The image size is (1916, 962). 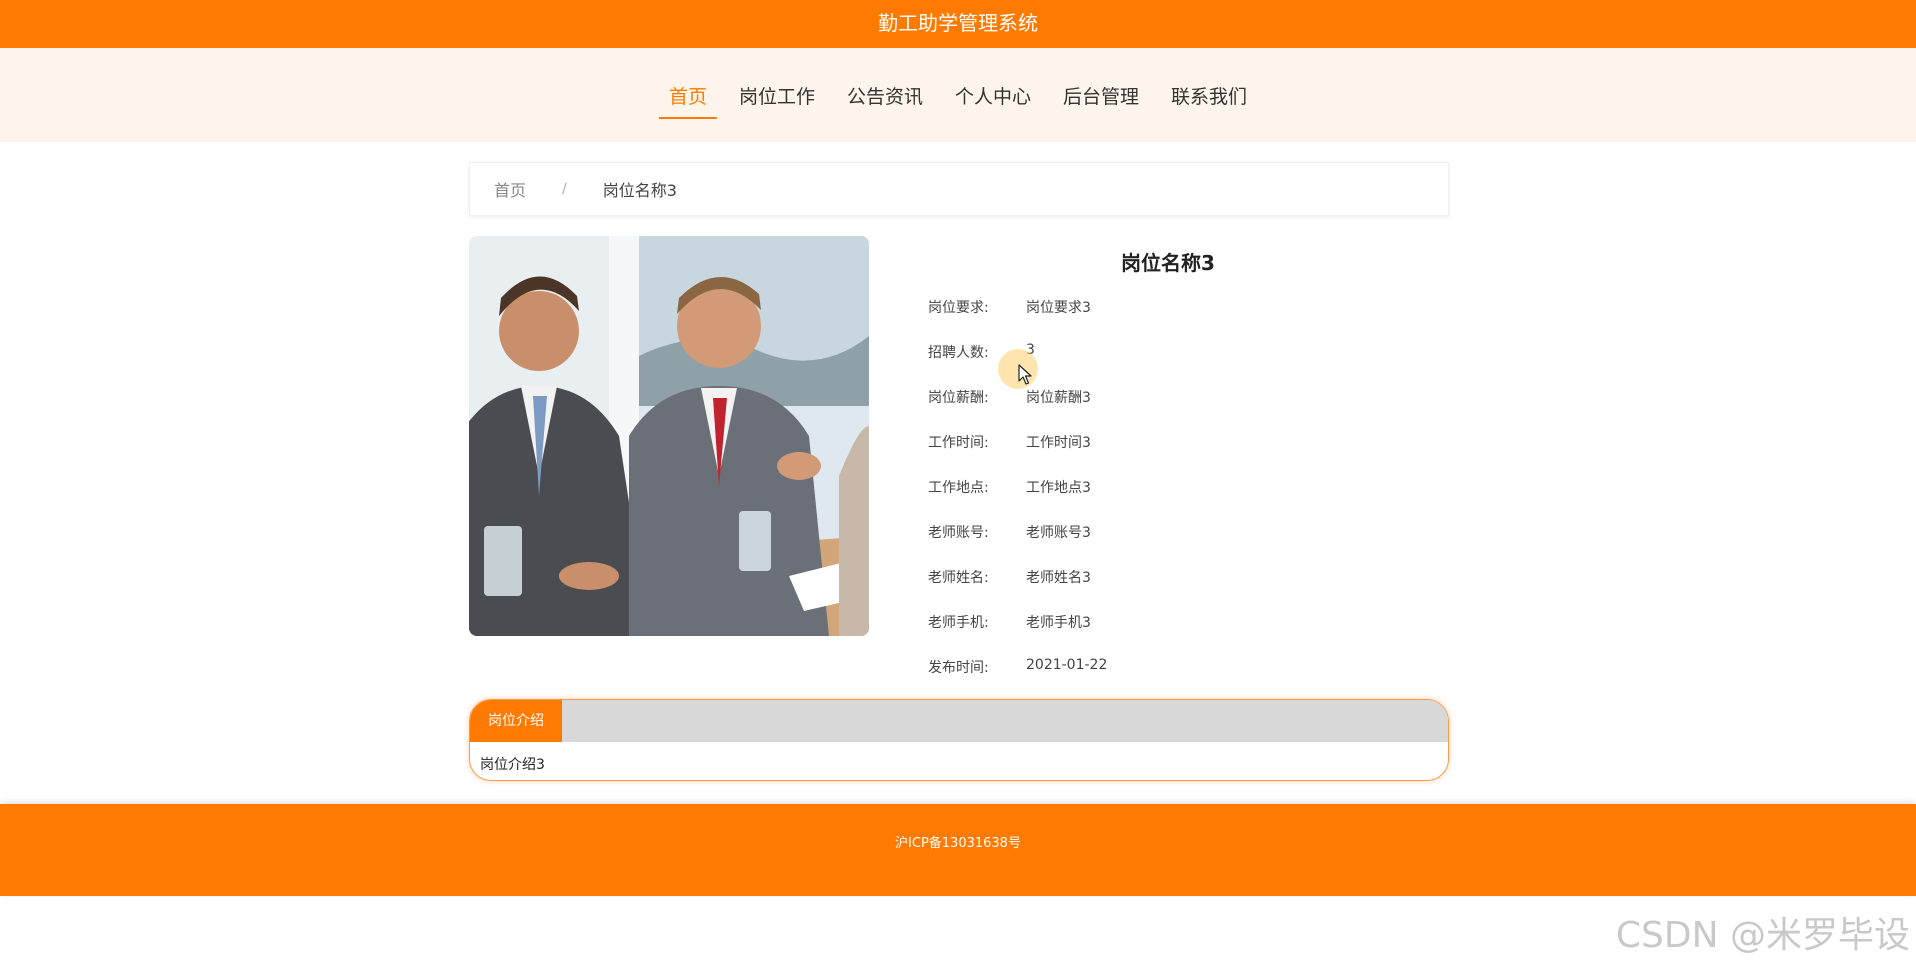 I want to click on icp-record: 沪ICP备13031638号, so click(x=958, y=843).